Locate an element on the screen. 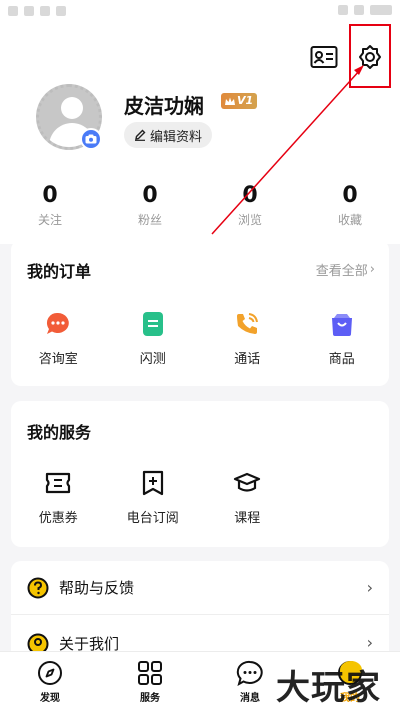 This screenshot has width=400, height=711. orders-title: 我的订单 is located at coordinates (59, 271).